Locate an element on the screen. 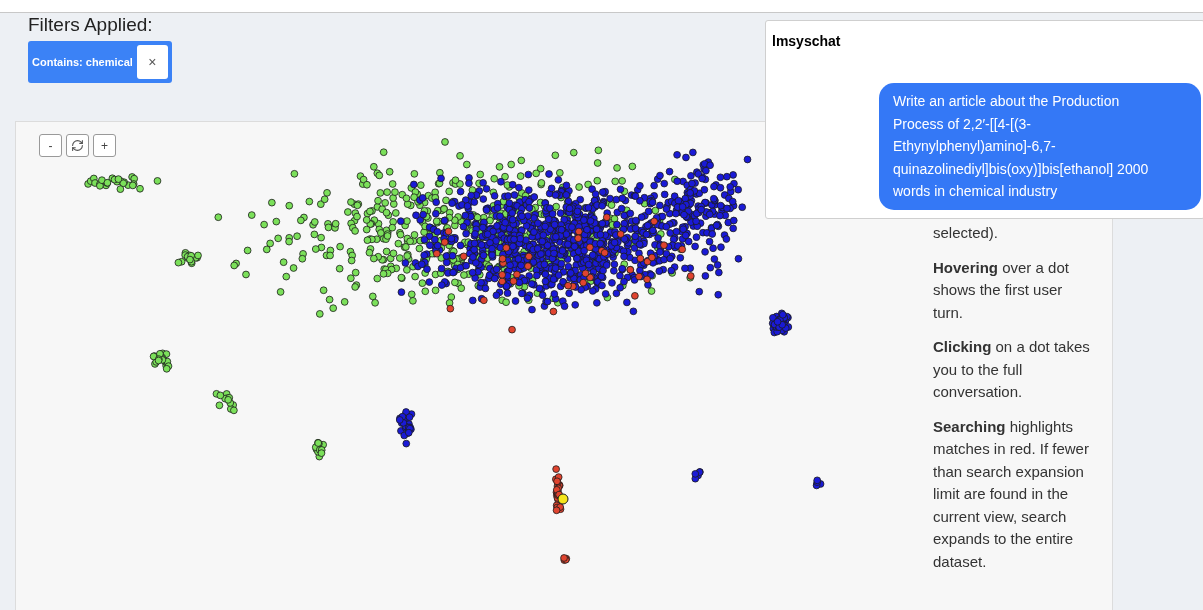 The width and height of the screenshot is (1203, 610). message-bubble: Write an article about the Production Process of 2,2′-[[4-[(3-Ethynylphenyl)amino]-6,7-quinazolinediyl]bis(oxy)]bis[ethanol] 2000 words in chemical industry is located at coordinates (1040, 146).